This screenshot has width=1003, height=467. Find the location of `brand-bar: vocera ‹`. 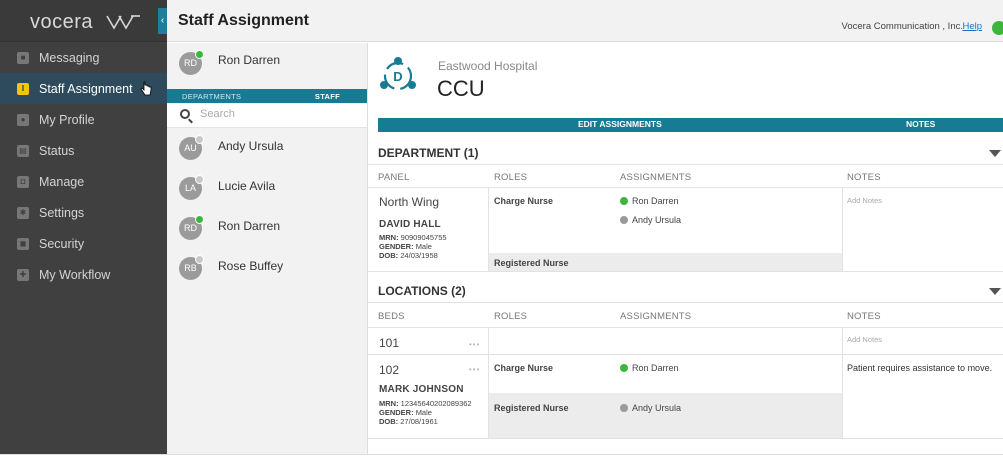

brand-bar: vocera ‹ is located at coordinates (83, 21).